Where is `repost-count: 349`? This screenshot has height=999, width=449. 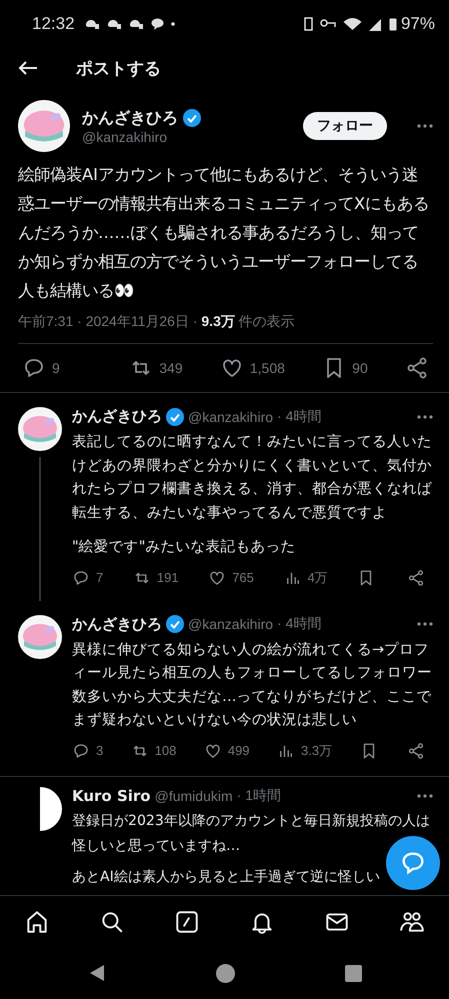 repost-count: 349 is located at coordinates (171, 368).